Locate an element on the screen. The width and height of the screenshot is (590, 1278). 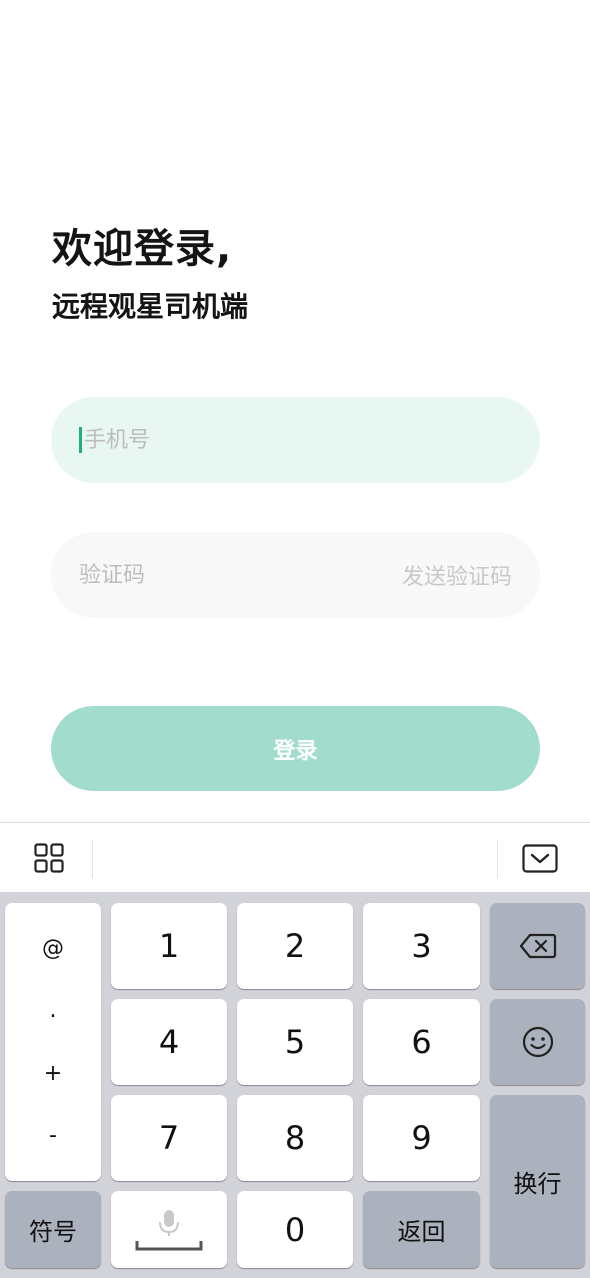
symbol-plus: + is located at coordinates (53, 1073).